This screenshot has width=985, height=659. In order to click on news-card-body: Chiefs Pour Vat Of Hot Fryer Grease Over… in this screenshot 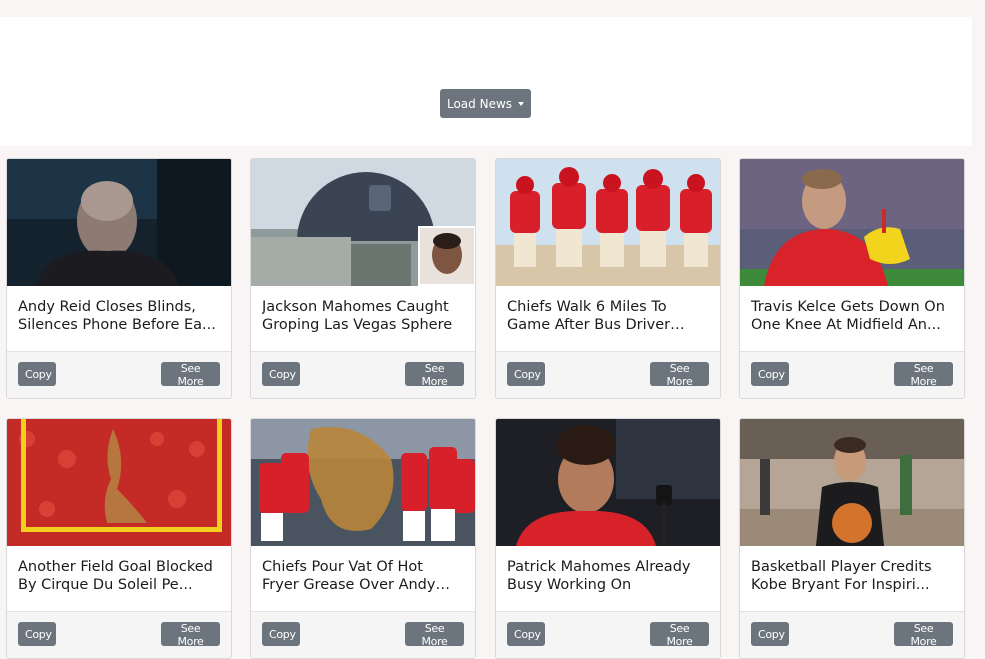, I will do `click(363, 579)`.